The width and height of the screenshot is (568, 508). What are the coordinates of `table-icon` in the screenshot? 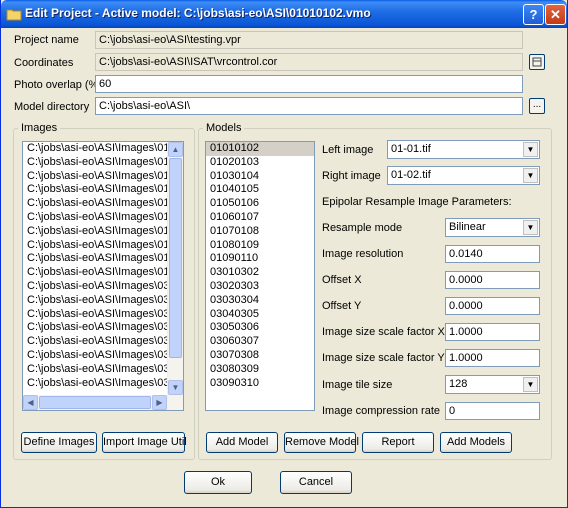 It's located at (537, 62).